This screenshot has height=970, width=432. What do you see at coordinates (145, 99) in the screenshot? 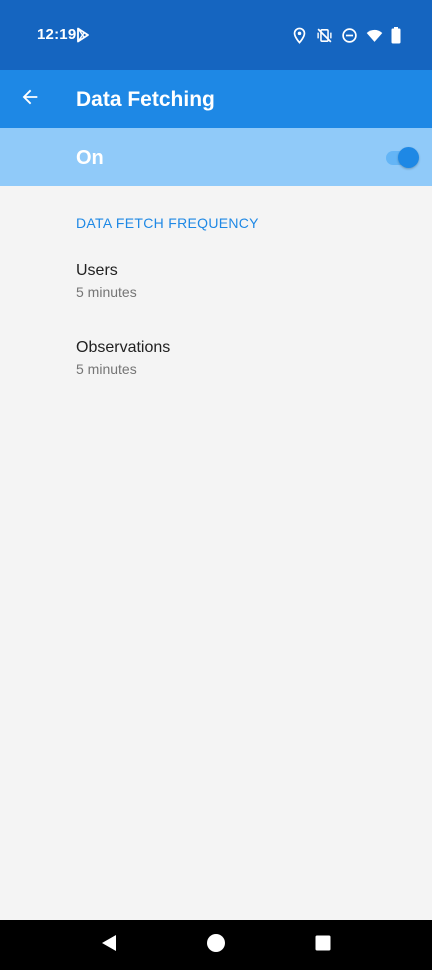
I see `page-title: Data Fetching` at bounding box center [145, 99].